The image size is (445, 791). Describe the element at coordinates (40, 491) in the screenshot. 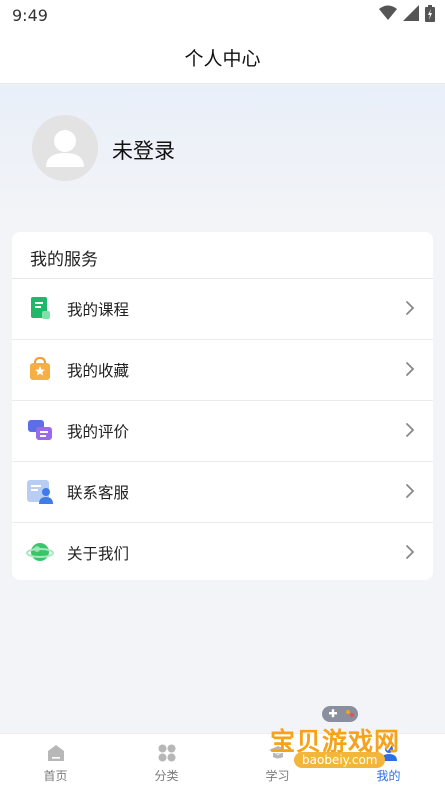

I see `customer-service-icon` at that location.